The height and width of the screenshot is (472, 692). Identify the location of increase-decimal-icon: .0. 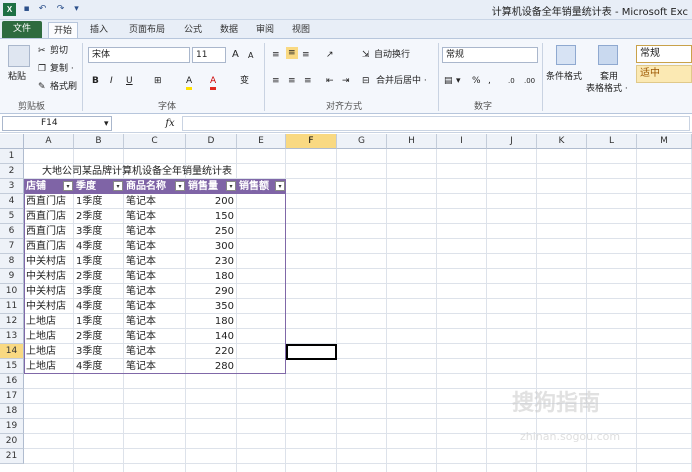
(511, 81).